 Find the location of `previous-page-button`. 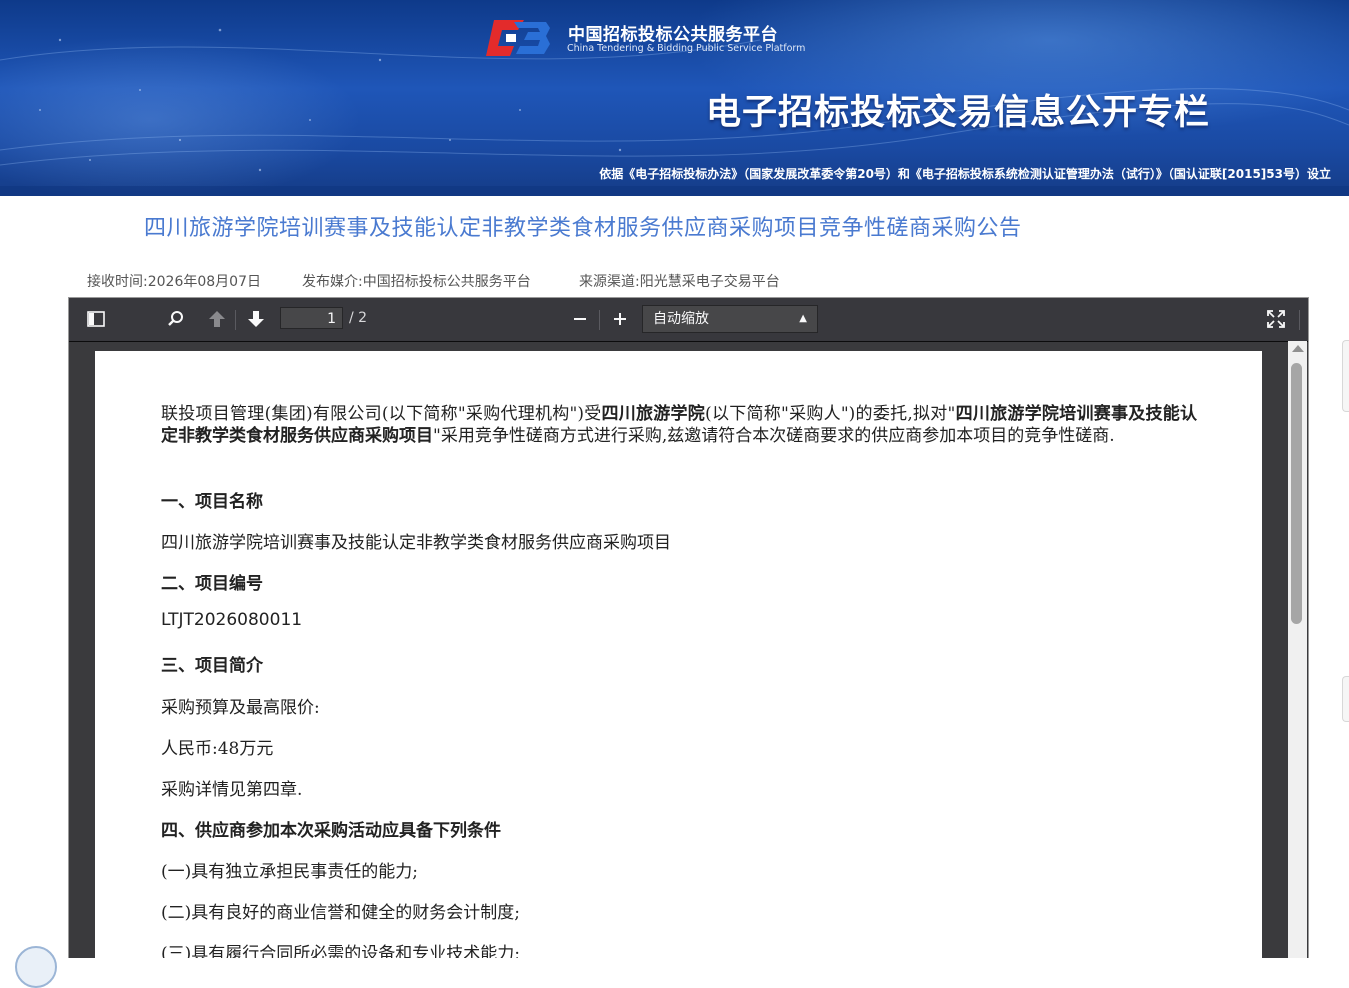

previous-page-button is located at coordinates (217, 319).